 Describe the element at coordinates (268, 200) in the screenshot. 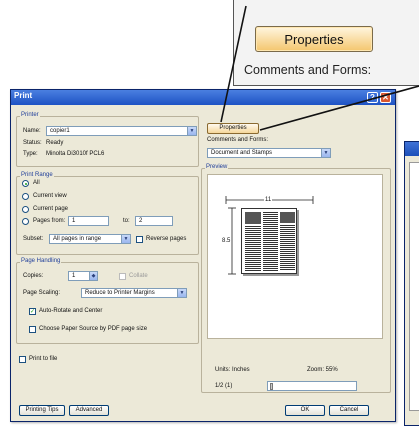

I see `preview-width-value: 11` at that location.